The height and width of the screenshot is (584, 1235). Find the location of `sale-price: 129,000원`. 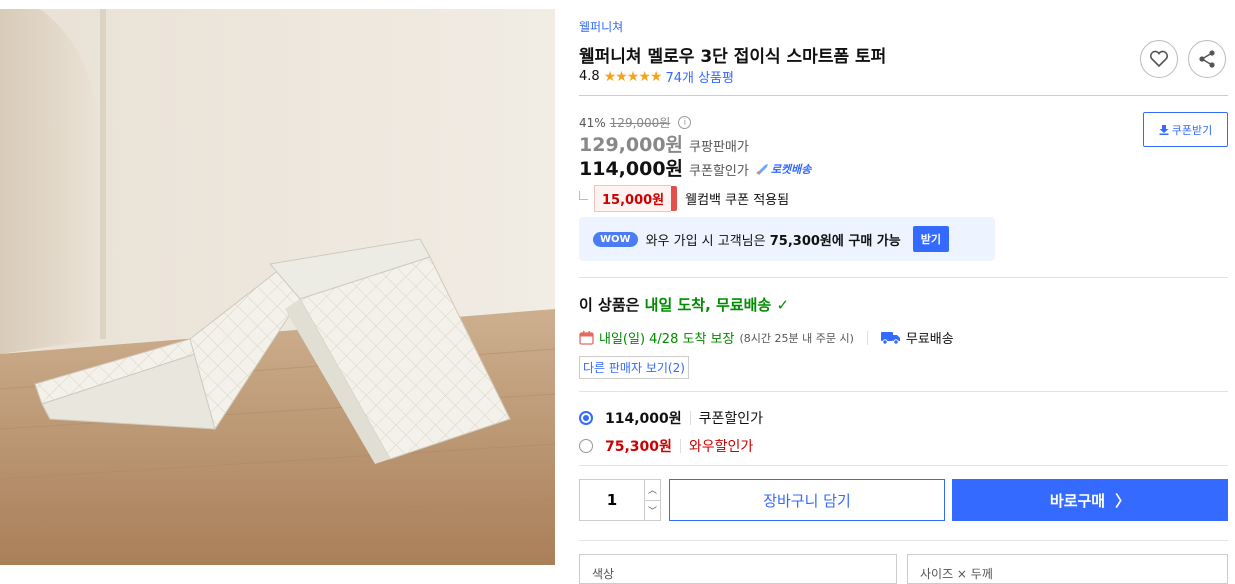

sale-price: 129,000원 is located at coordinates (631, 145).